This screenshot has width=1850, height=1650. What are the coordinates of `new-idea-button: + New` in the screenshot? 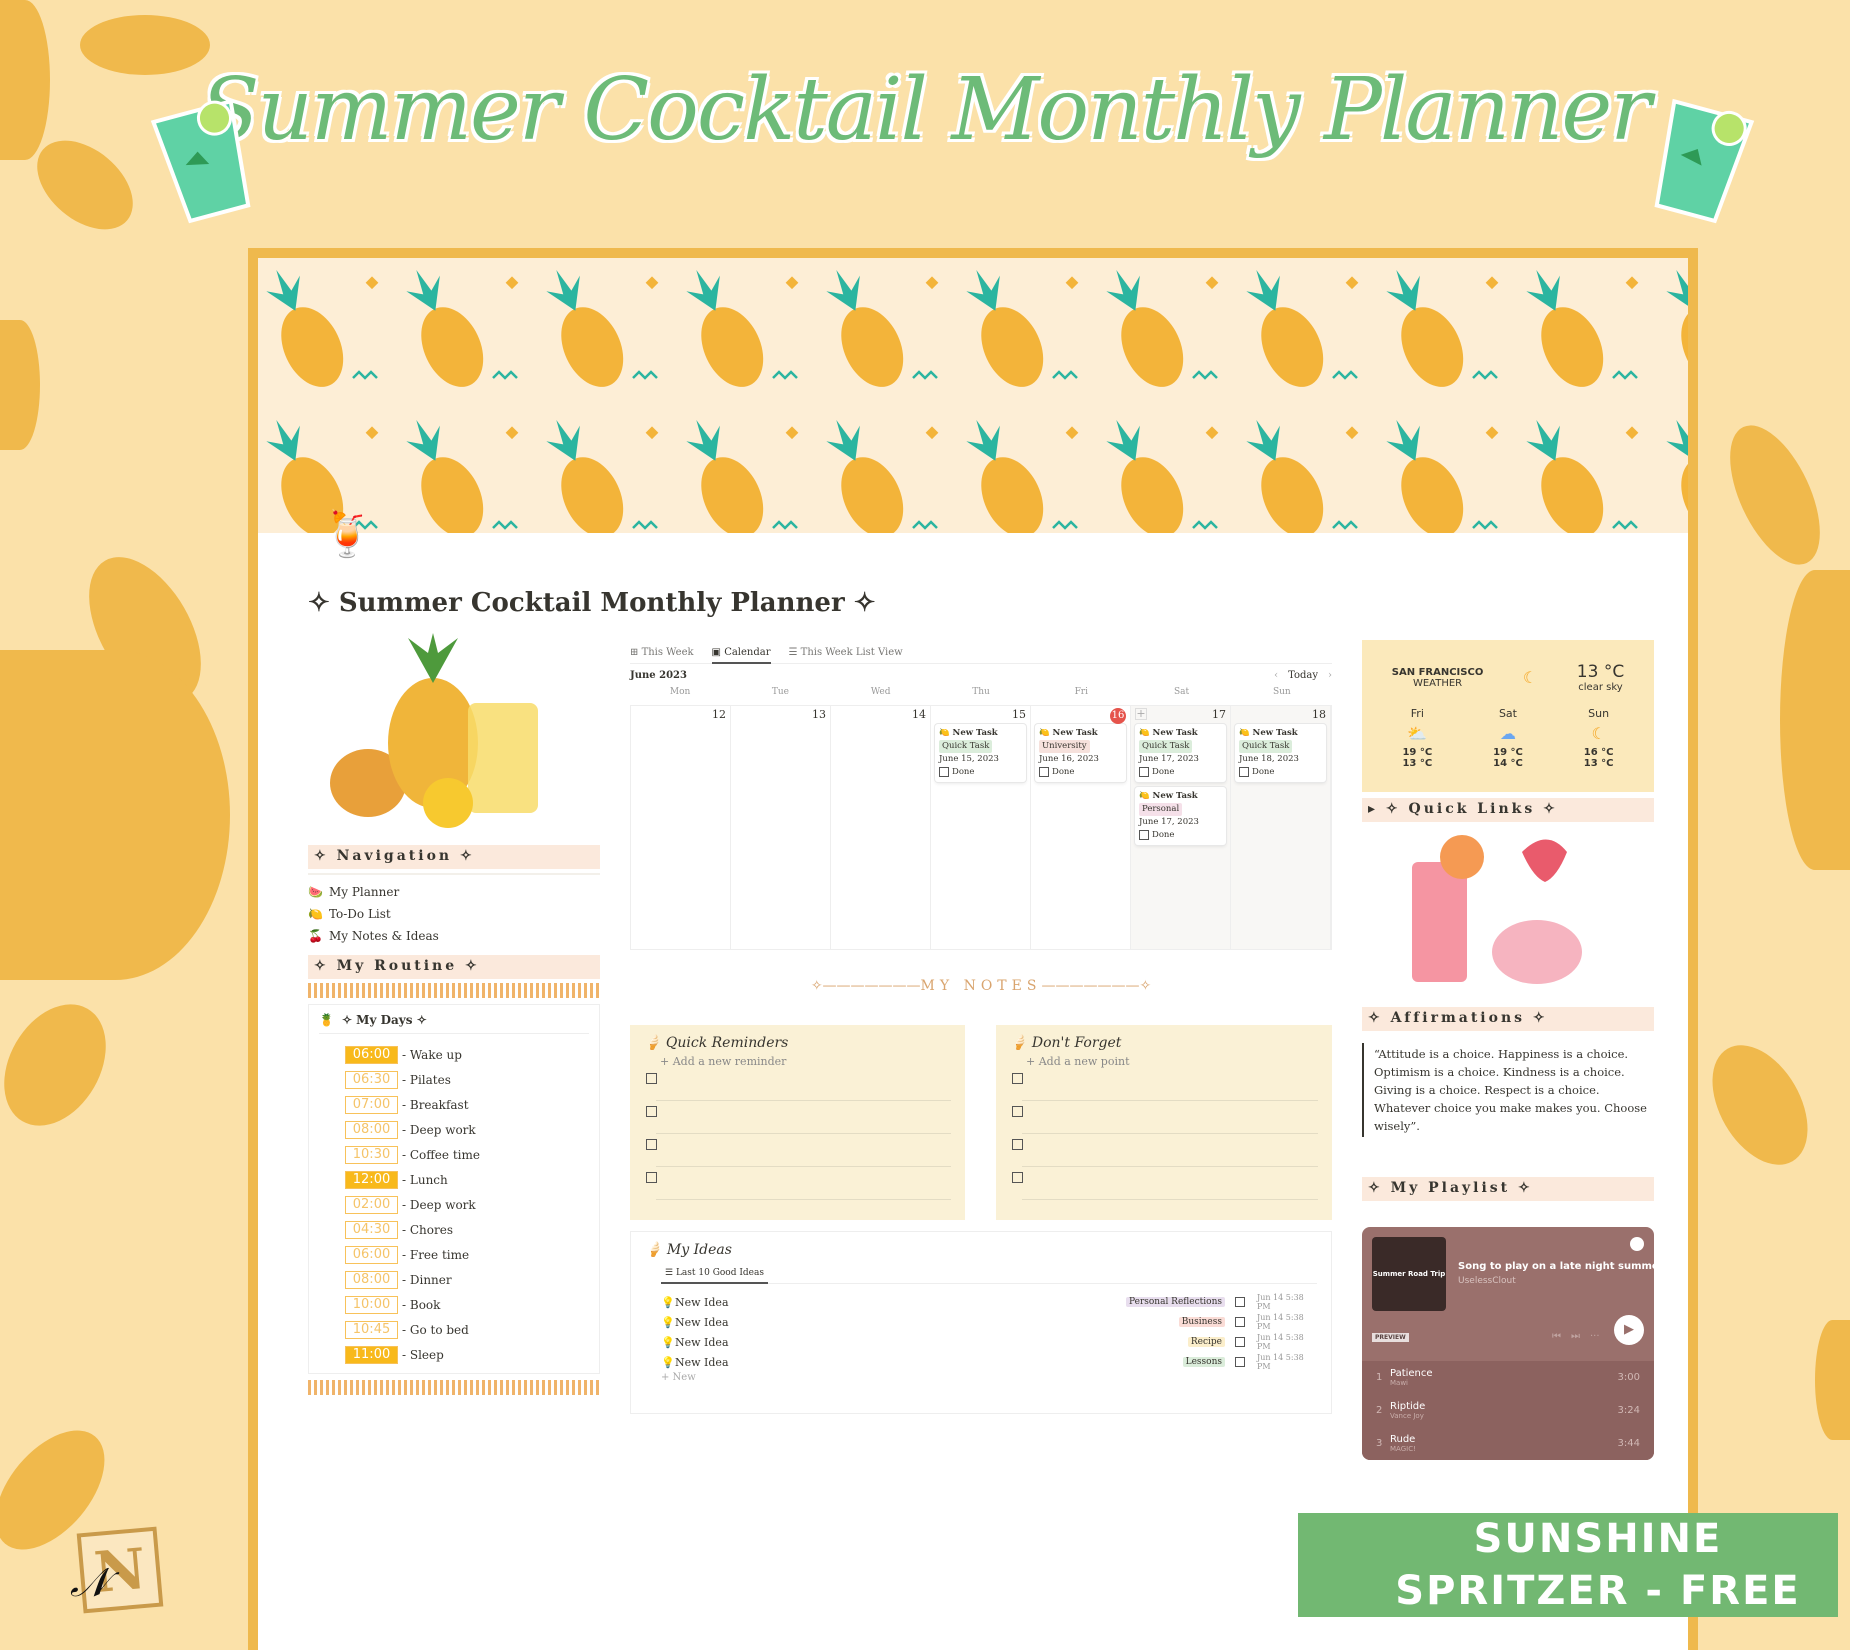 It's located at (989, 1377).